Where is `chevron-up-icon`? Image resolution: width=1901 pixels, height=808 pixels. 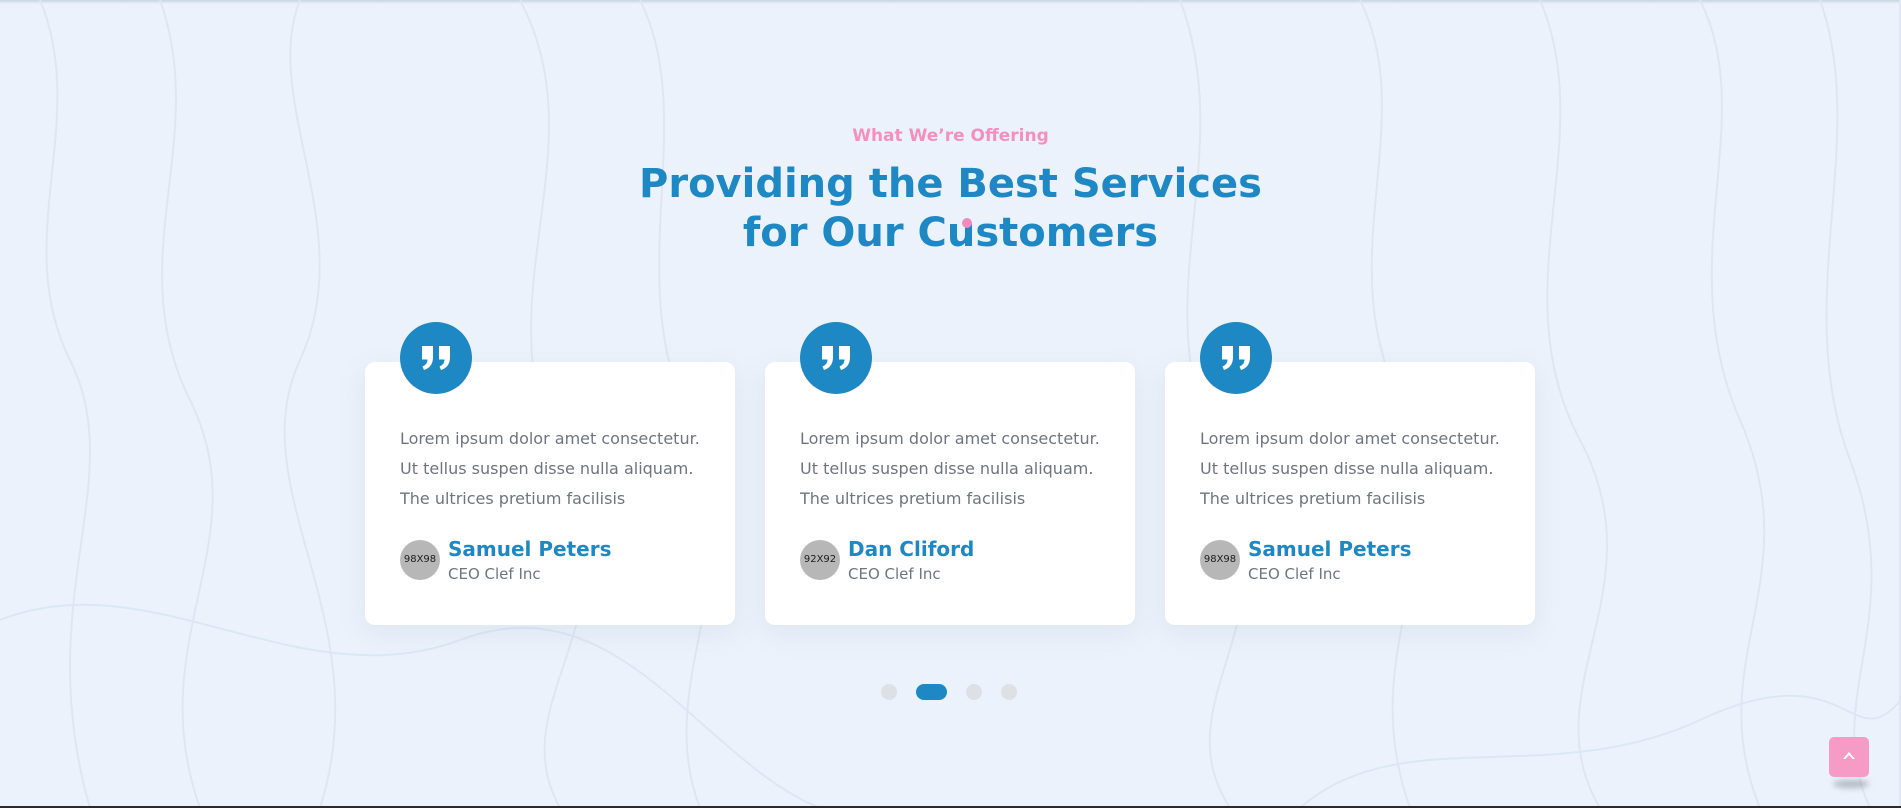
chevron-up-icon is located at coordinates (1849, 755).